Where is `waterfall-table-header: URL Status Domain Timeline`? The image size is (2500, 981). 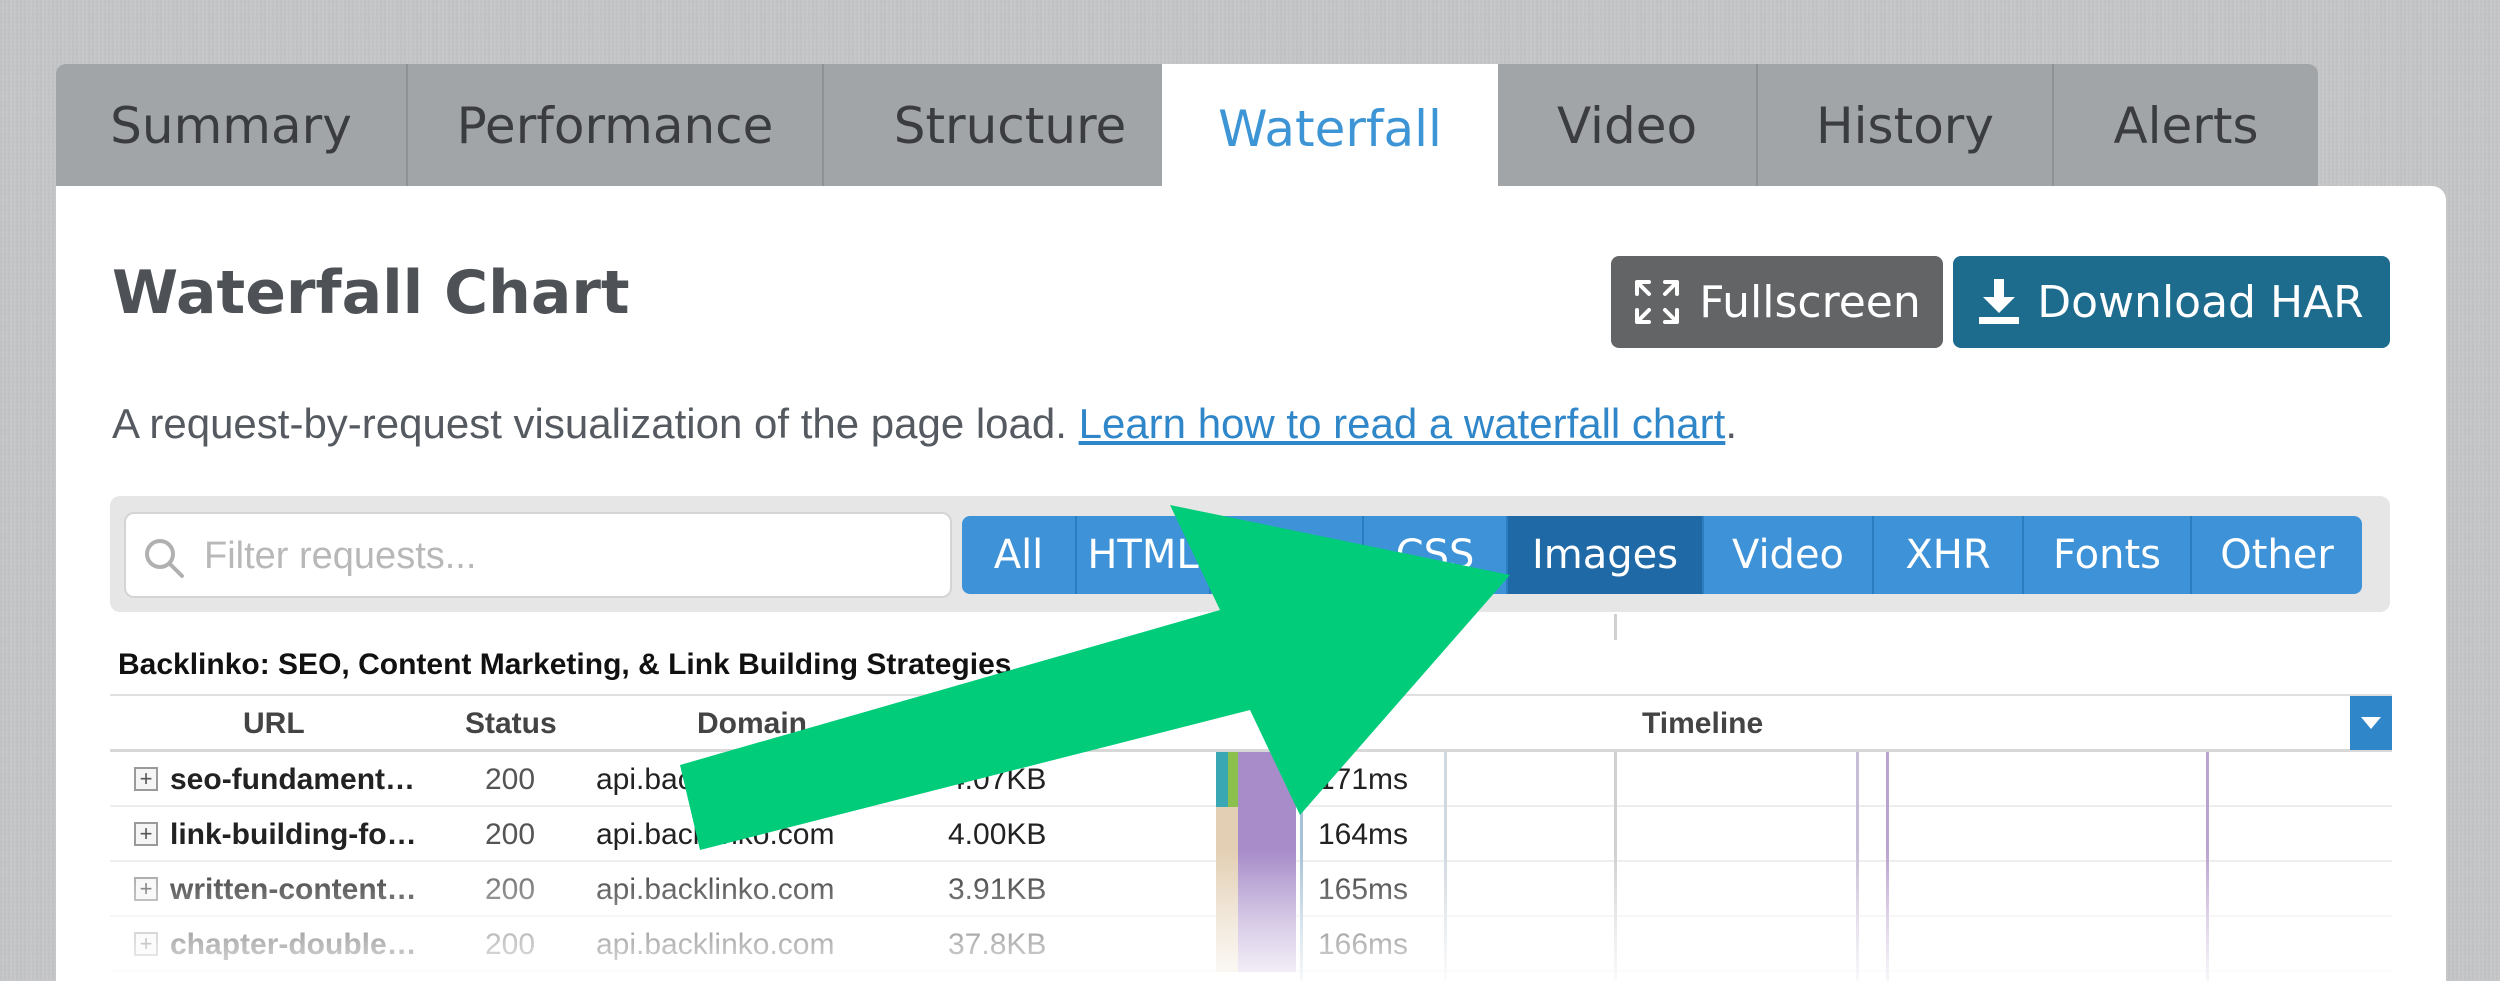 waterfall-table-header: URL Status Domain Timeline is located at coordinates (1251, 723).